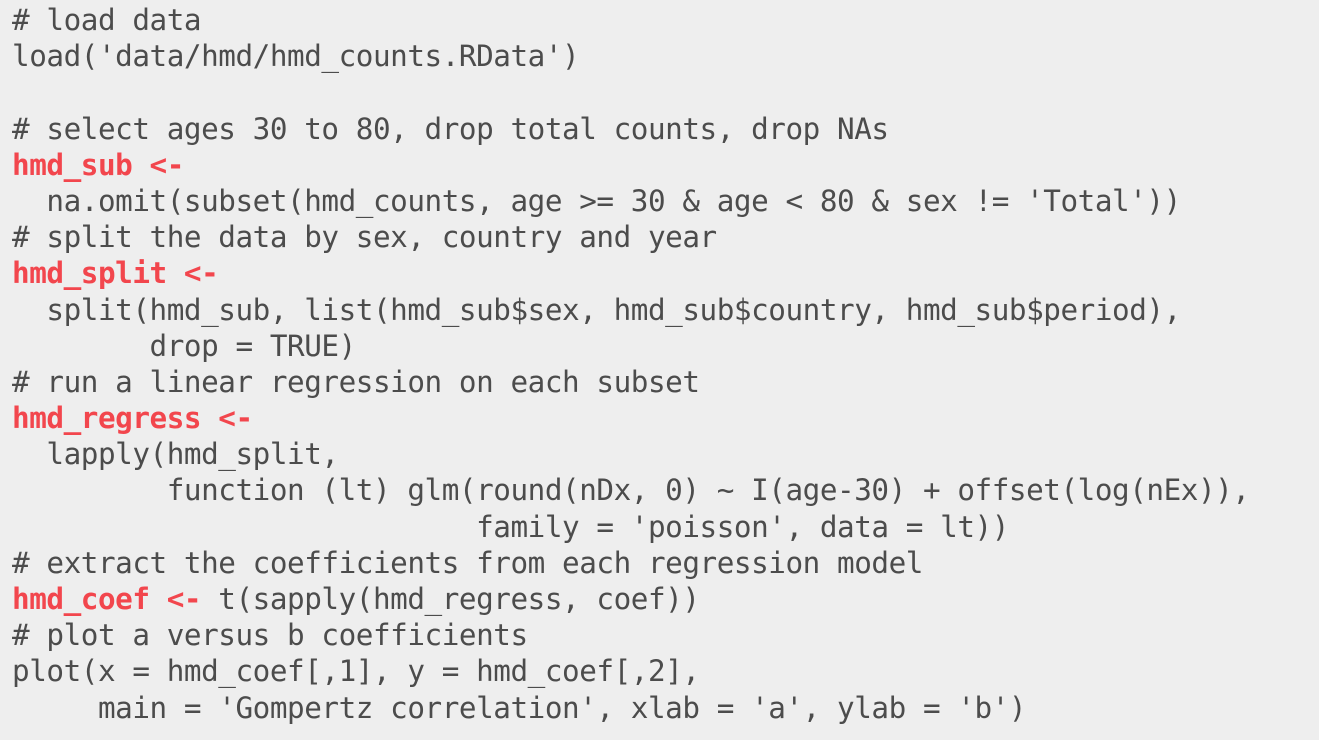  What do you see at coordinates (98, 164) in the screenshot?
I see `highlighted-assignment: hmd_sub <-` at bounding box center [98, 164].